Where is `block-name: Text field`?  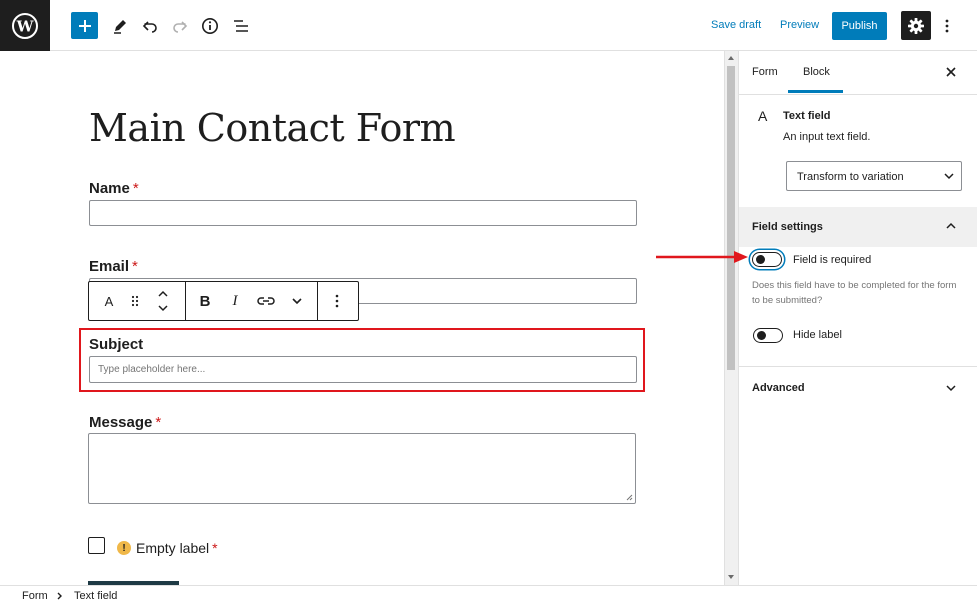
block-name: Text field is located at coordinates (807, 116).